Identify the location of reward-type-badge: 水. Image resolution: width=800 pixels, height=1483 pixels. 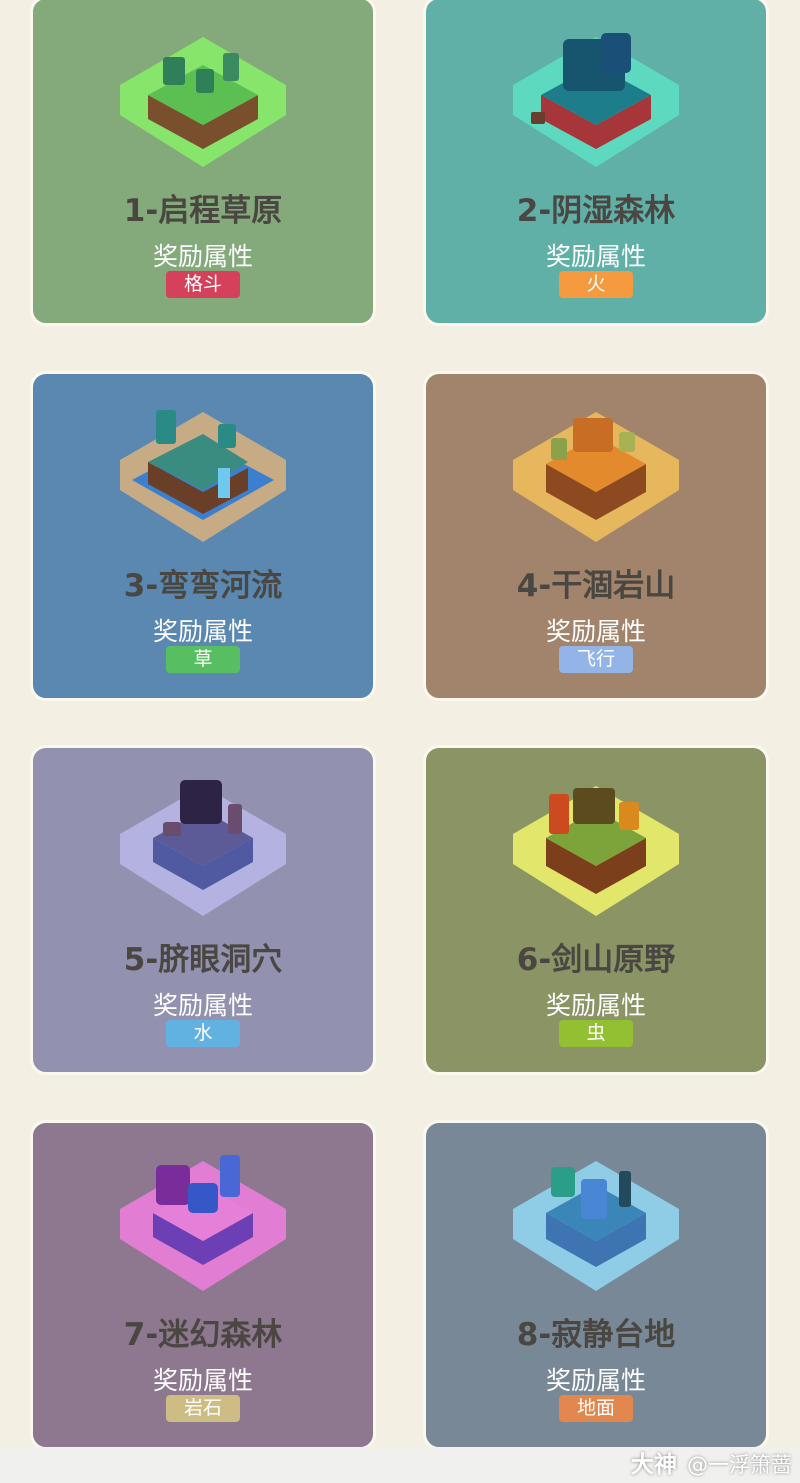
(203, 1033).